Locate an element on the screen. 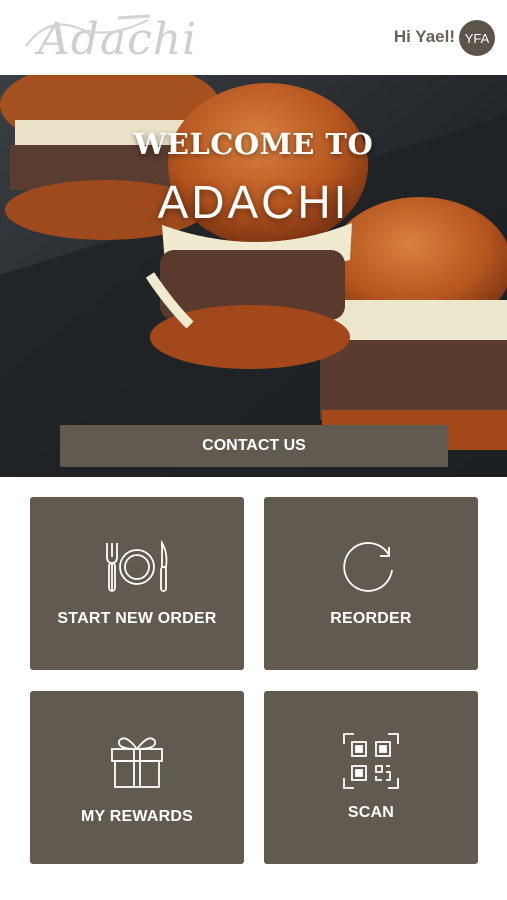  logo: Adachi is located at coordinates (107, 37).